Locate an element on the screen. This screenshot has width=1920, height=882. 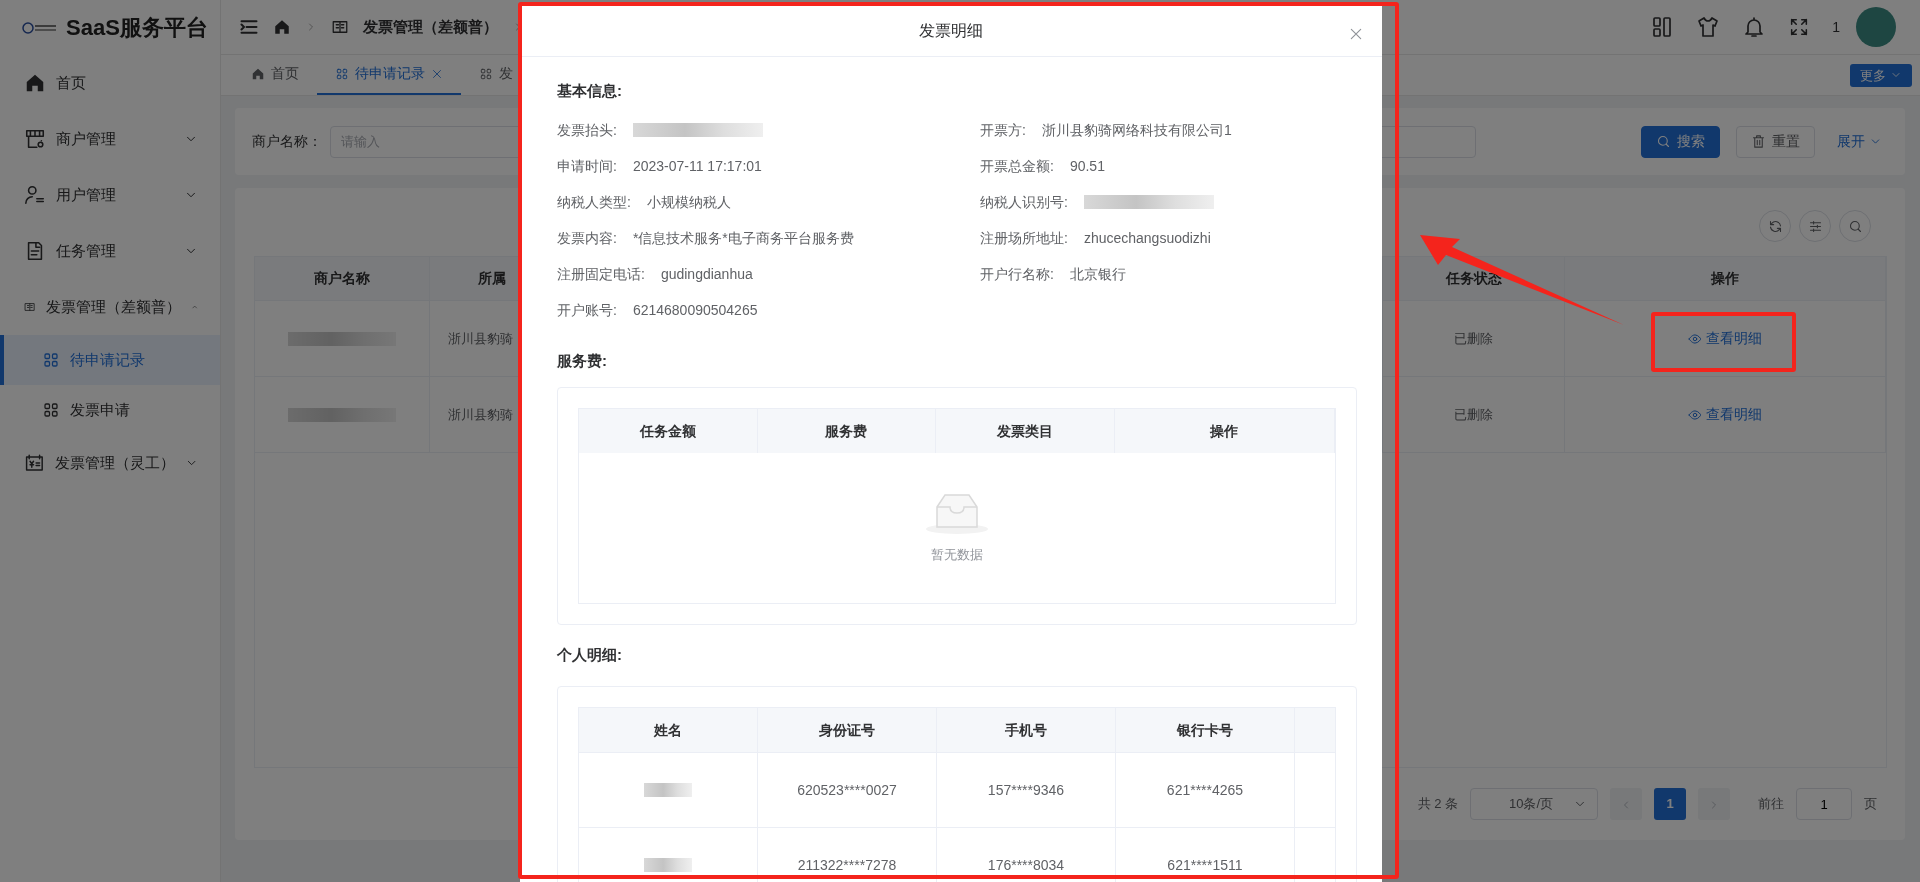
reset-button: 重置 is located at coordinates (1775, 141).